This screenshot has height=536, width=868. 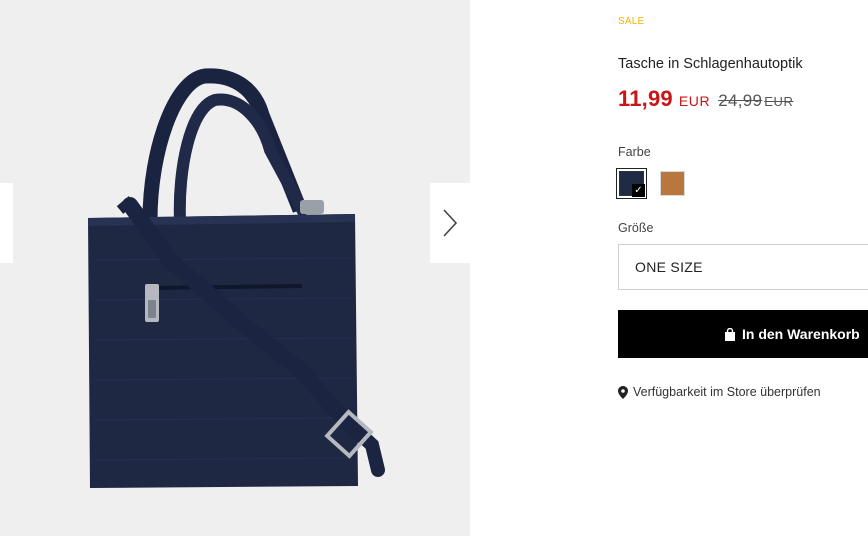 What do you see at coordinates (740, 100) in the screenshot?
I see `old-price: 24,99` at bounding box center [740, 100].